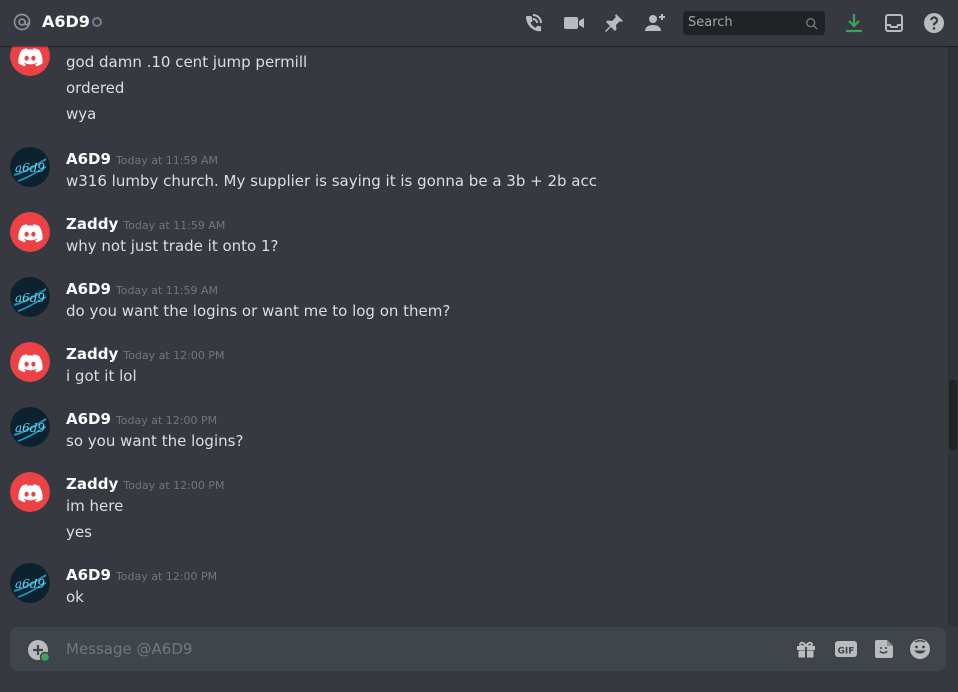  Describe the element at coordinates (95, 506) in the screenshot. I see `message-text: im here` at that location.